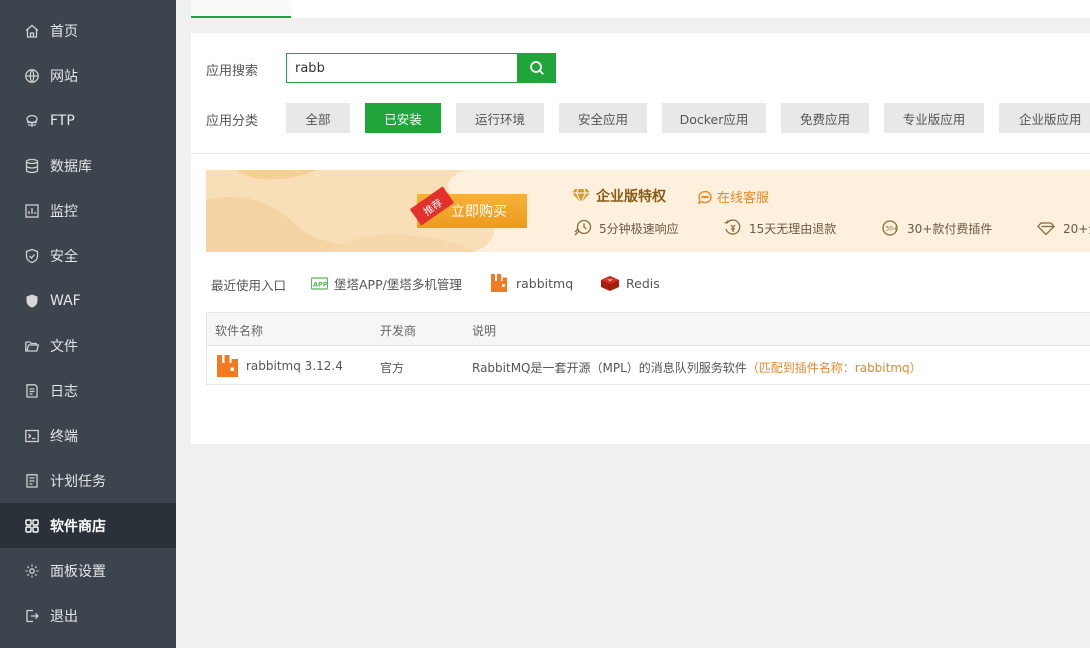  What do you see at coordinates (88, 300) in the screenshot?
I see `sidebar-item-waf: WAF` at bounding box center [88, 300].